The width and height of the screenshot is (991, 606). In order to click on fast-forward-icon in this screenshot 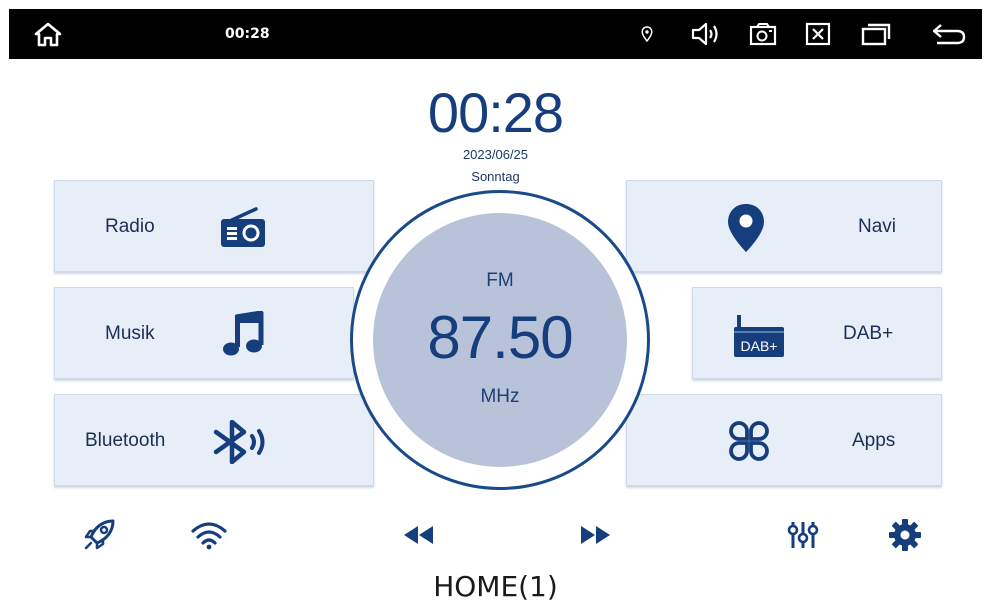, I will do `click(595, 535)`.